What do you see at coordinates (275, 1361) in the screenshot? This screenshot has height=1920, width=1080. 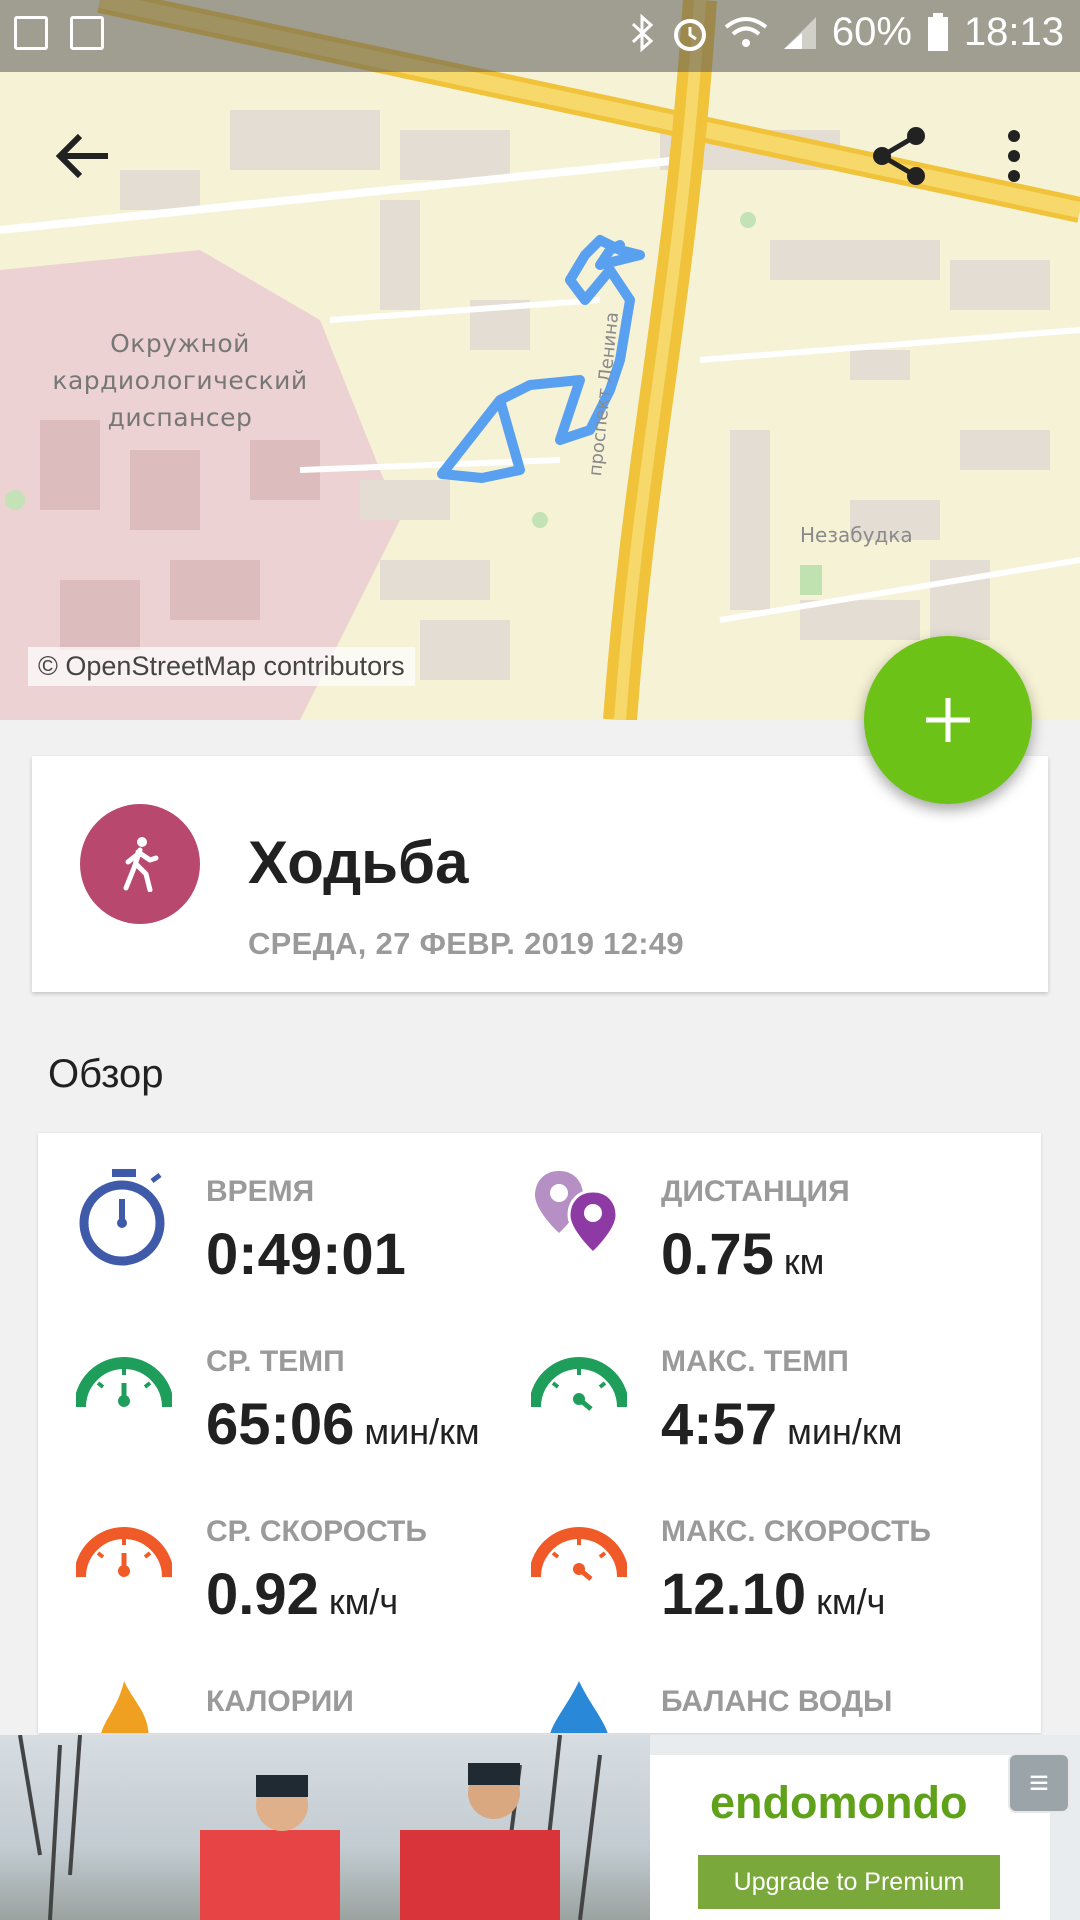 I see `stat-label: СР. ТЕМП` at bounding box center [275, 1361].